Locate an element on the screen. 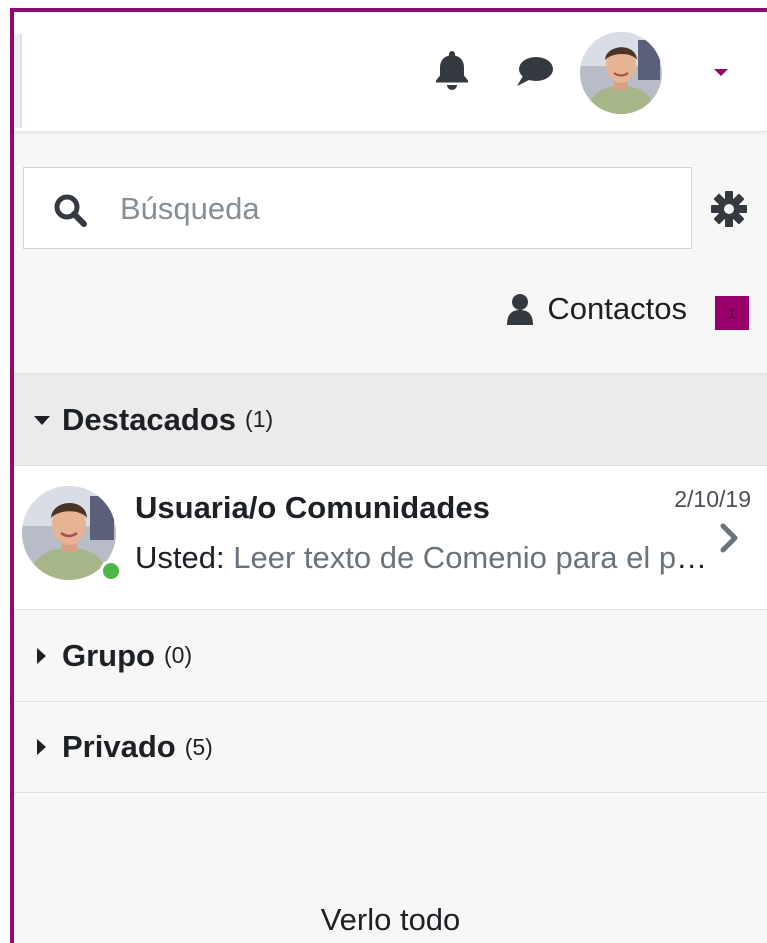 The width and height of the screenshot is (767, 943). section-toggle-private: Privado (5) is located at coordinates (390, 747).